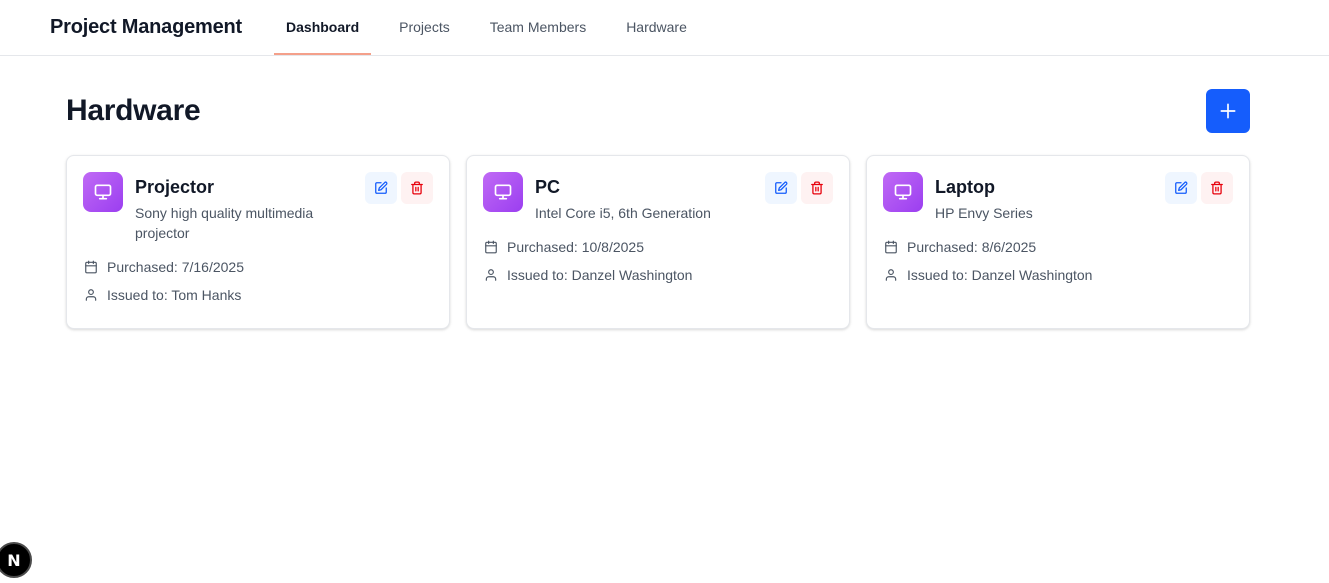  I want to click on main-nav: Dashboard Projects Team Members Hardware, so click(486, 27).